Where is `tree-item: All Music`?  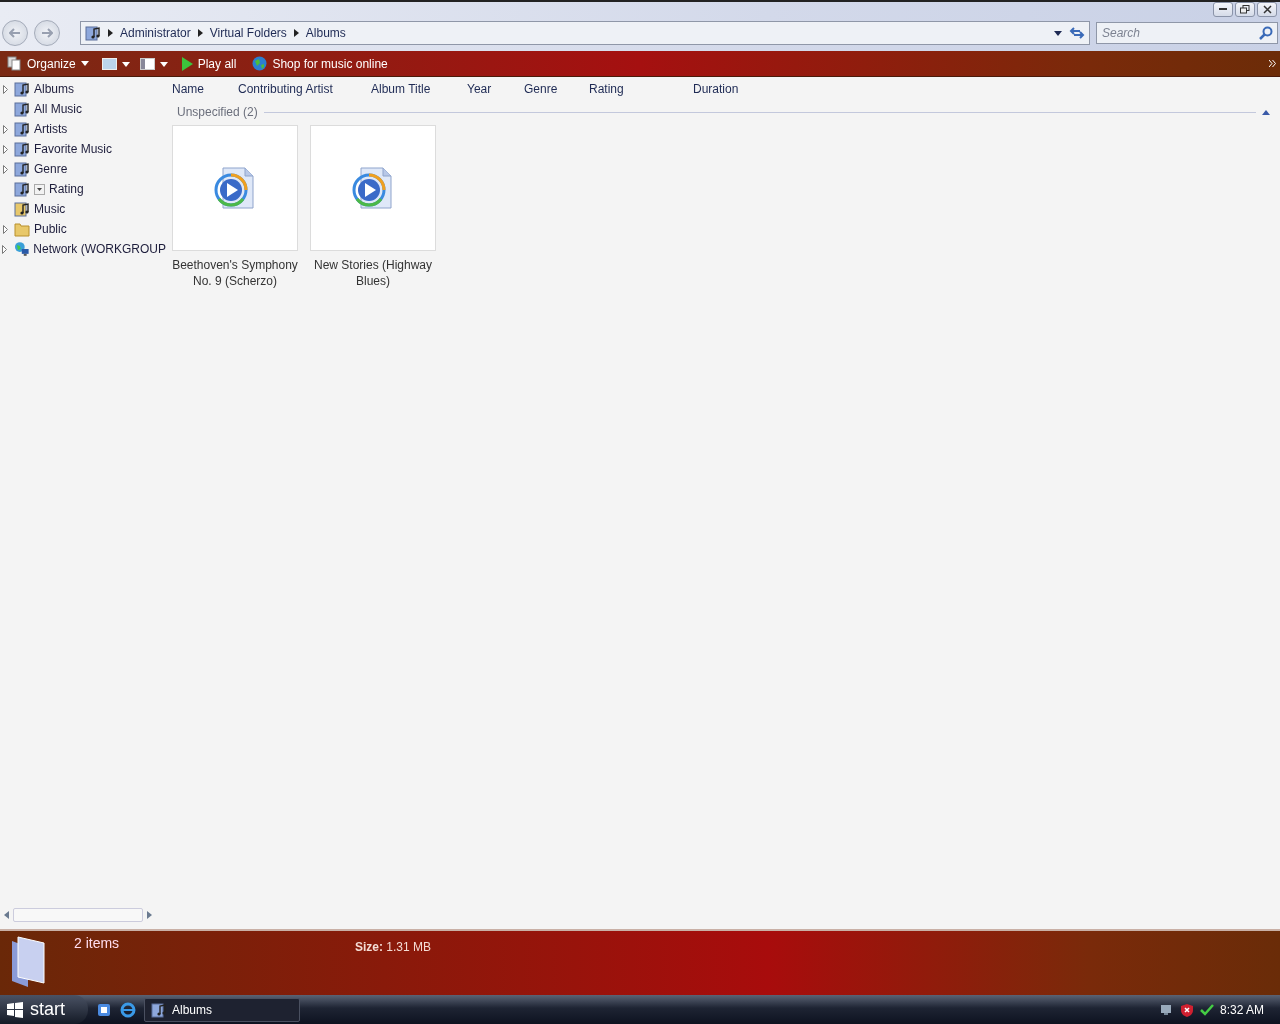
tree-item: All Music is located at coordinates (83, 109).